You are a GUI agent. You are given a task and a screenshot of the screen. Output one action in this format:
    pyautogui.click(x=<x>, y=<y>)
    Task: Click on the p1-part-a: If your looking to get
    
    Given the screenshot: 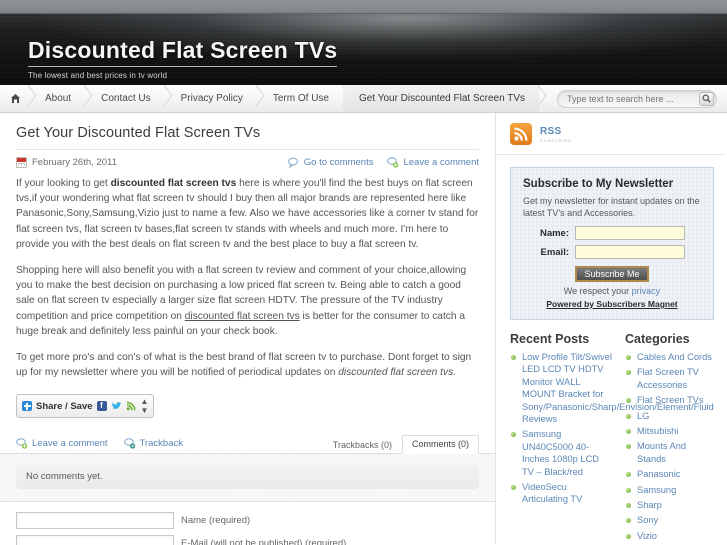 What is the action you would take?
    pyautogui.click(x=63, y=183)
    